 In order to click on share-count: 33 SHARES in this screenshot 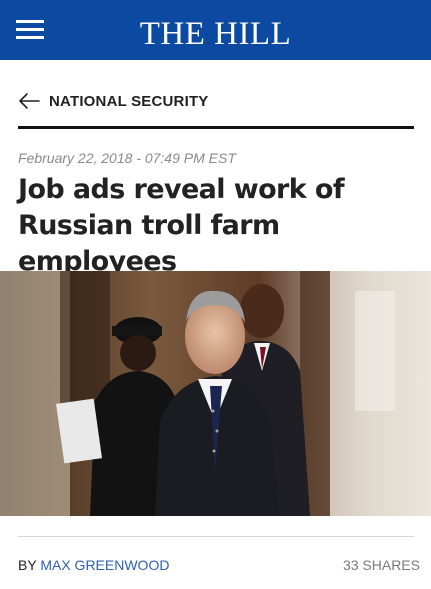, I will do `click(381, 565)`.